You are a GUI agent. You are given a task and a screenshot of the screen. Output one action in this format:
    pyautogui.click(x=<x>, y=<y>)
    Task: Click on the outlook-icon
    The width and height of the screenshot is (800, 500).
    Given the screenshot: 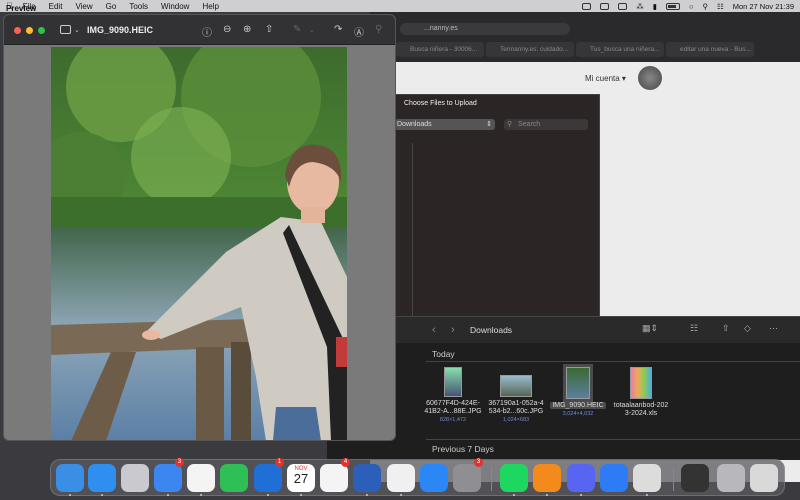 What is the action you would take?
    pyautogui.click(x=268, y=478)
    